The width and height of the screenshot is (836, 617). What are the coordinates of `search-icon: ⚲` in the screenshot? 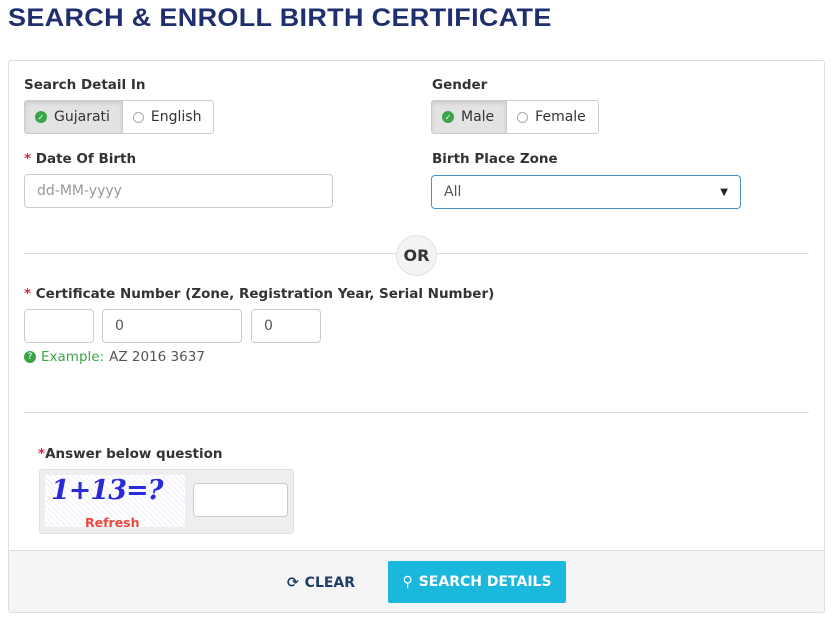 It's located at (407, 582).